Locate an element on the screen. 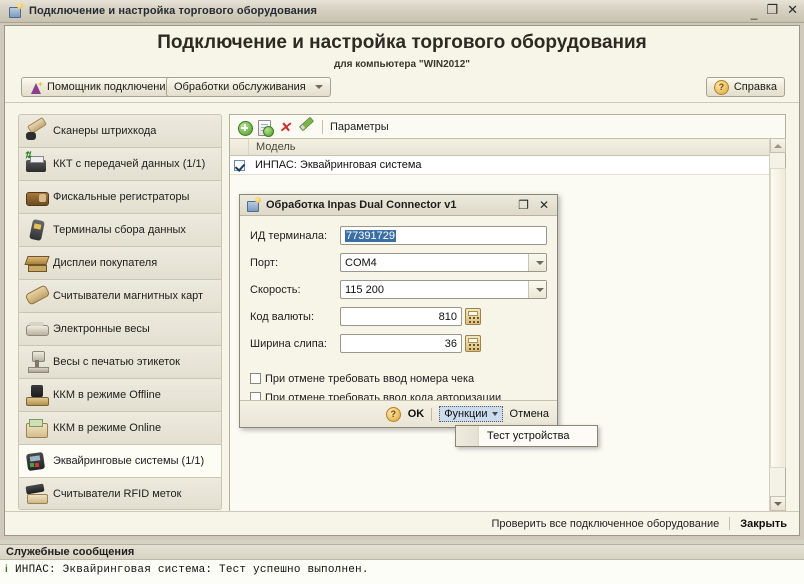 The width and height of the screenshot is (804, 584). dialog-window-controls: ❐ ✕ is located at coordinates (537, 205).